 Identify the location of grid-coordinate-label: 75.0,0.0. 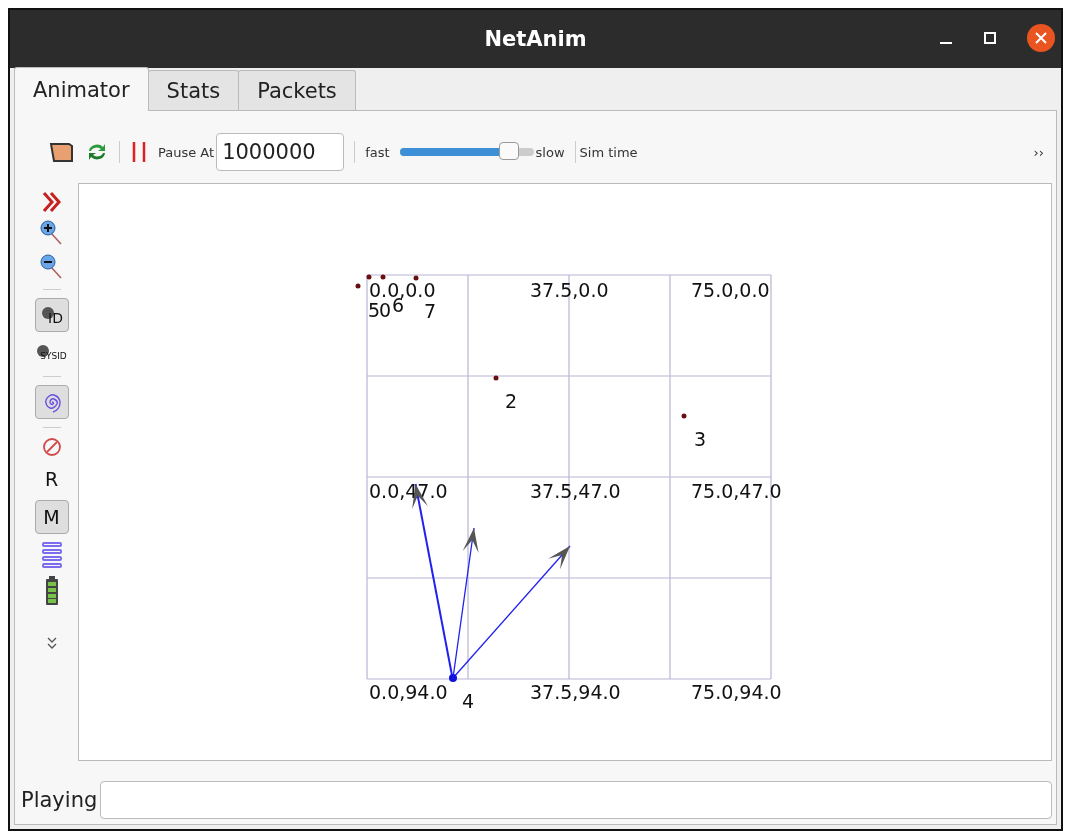
(730, 290).